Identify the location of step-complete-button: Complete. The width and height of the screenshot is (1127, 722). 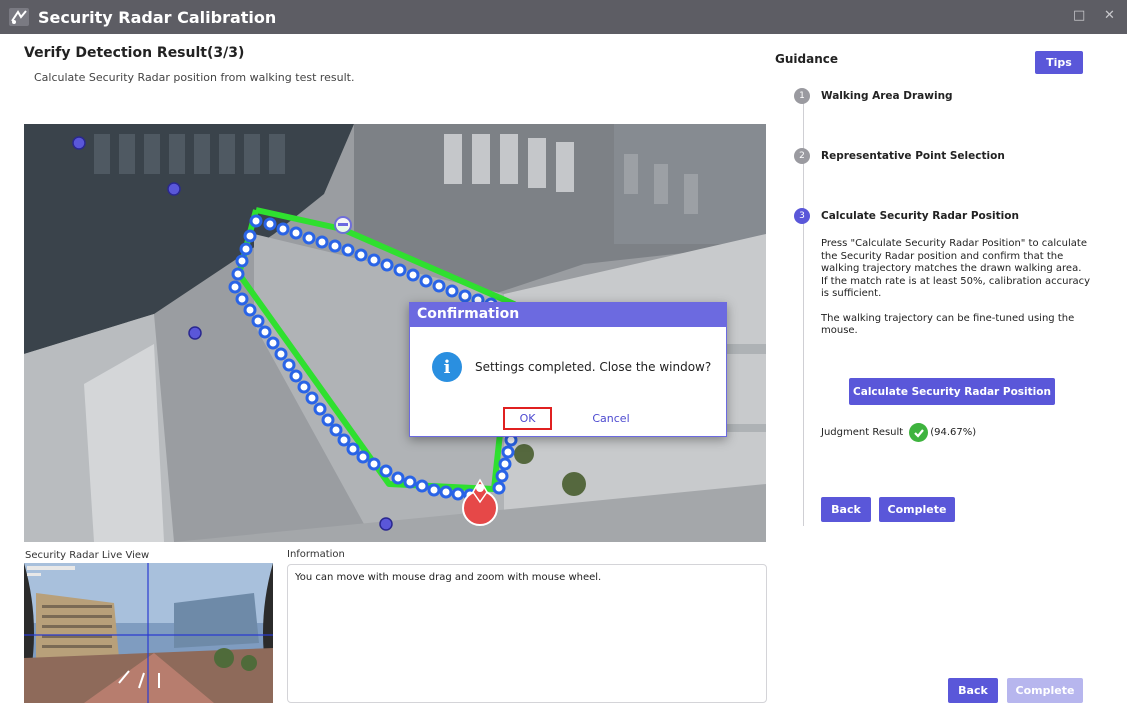
(917, 509).